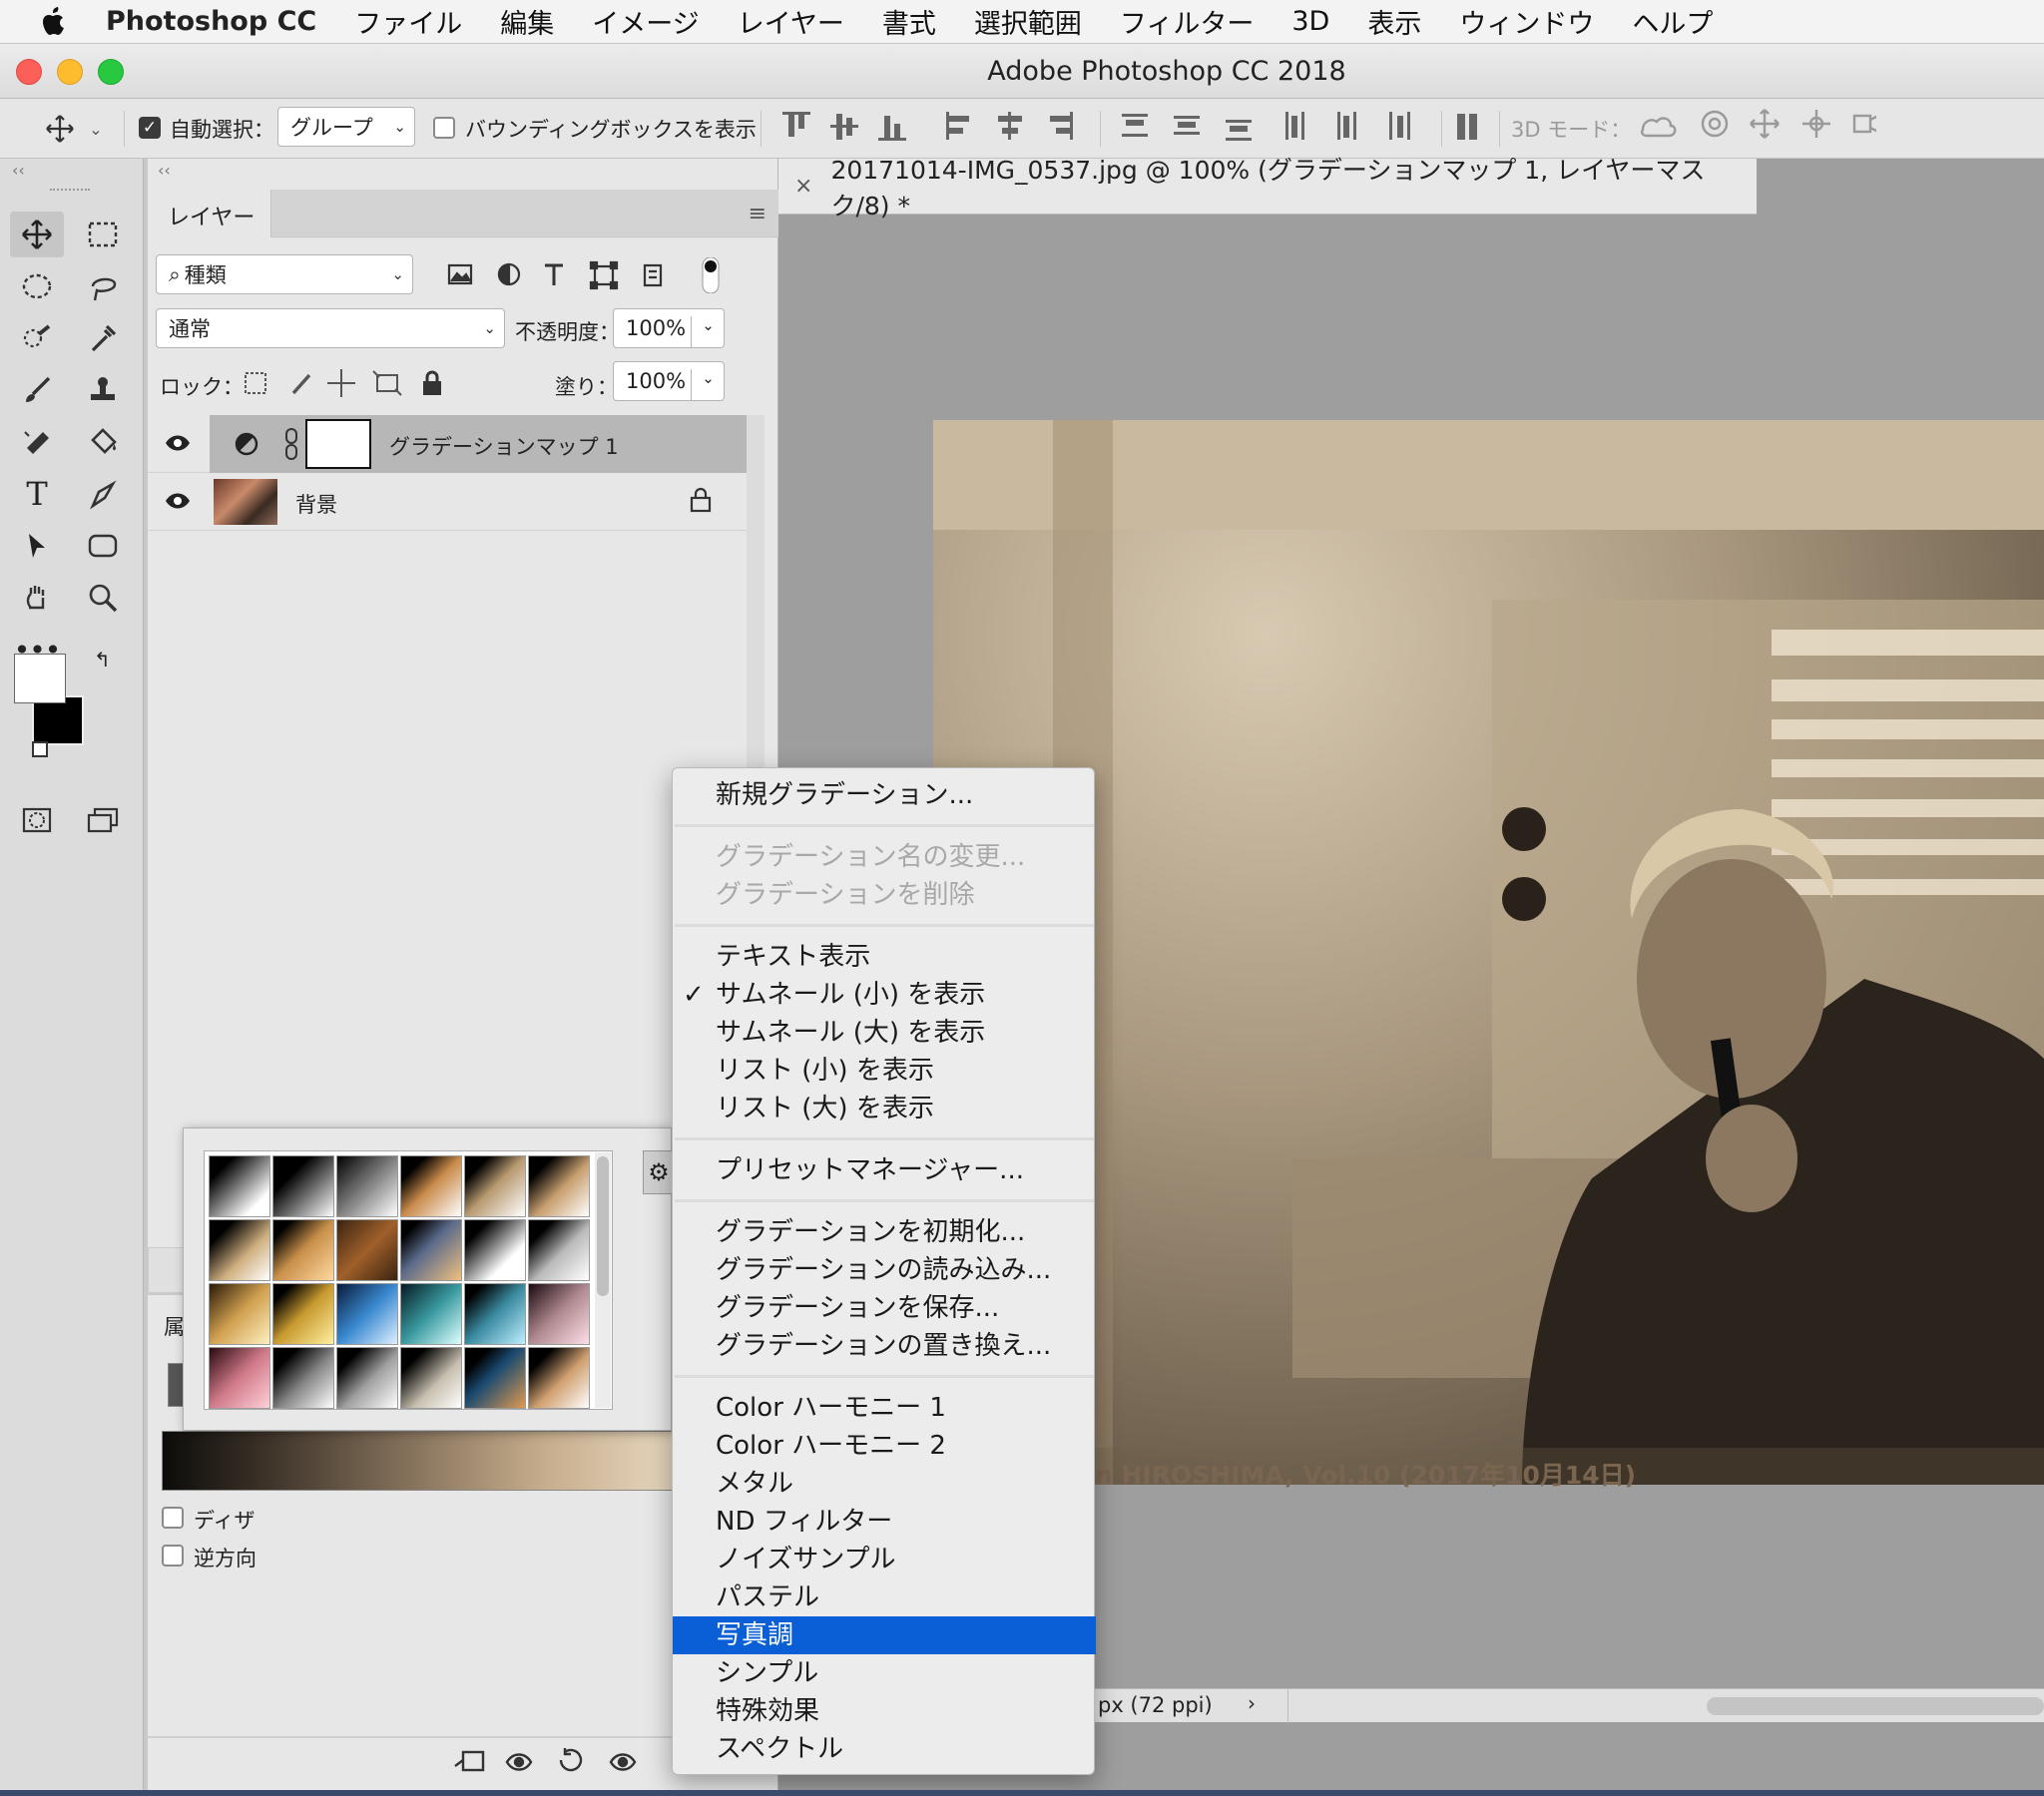 This screenshot has height=1796, width=2044. What do you see at coordinates (103, 442) in the screenshot?
I see `paint-bucket-icon` at bounding box center [103, 442].